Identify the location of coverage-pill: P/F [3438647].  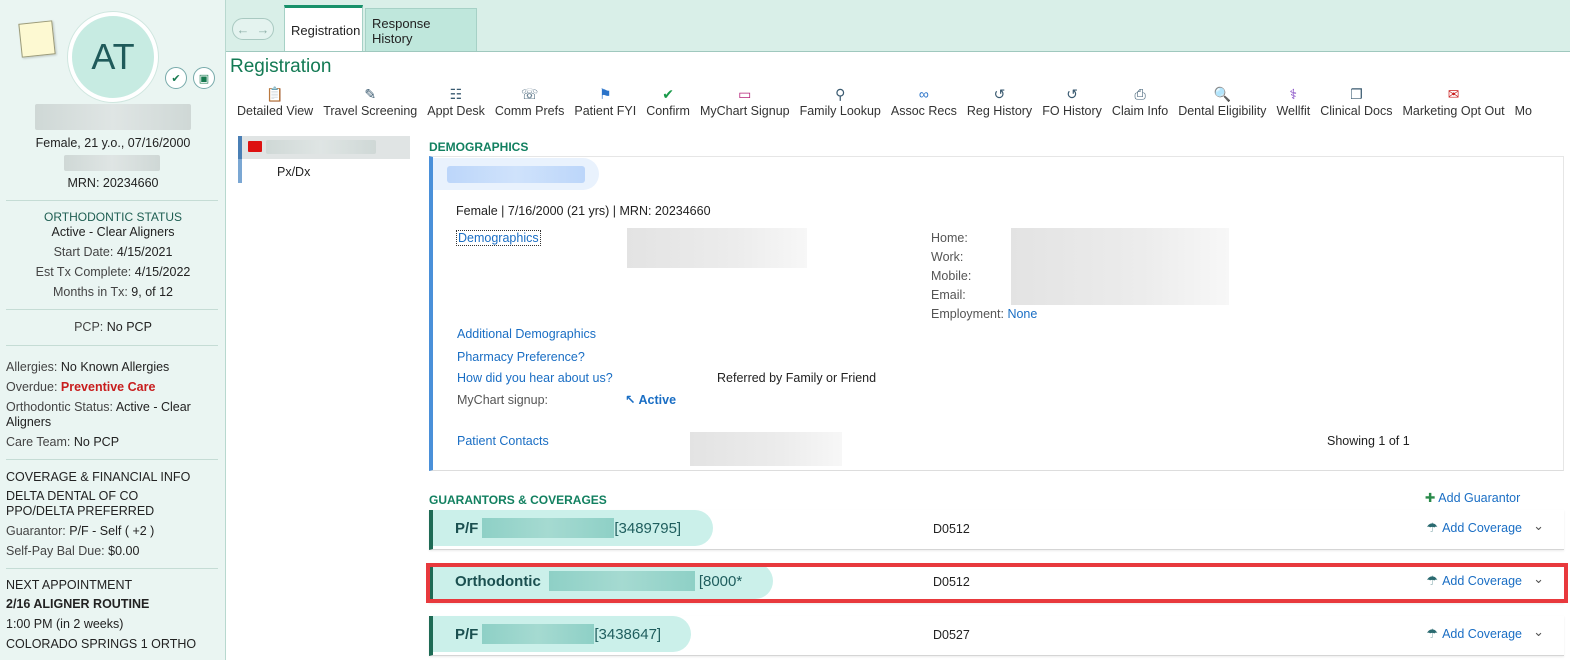
(562, 634).